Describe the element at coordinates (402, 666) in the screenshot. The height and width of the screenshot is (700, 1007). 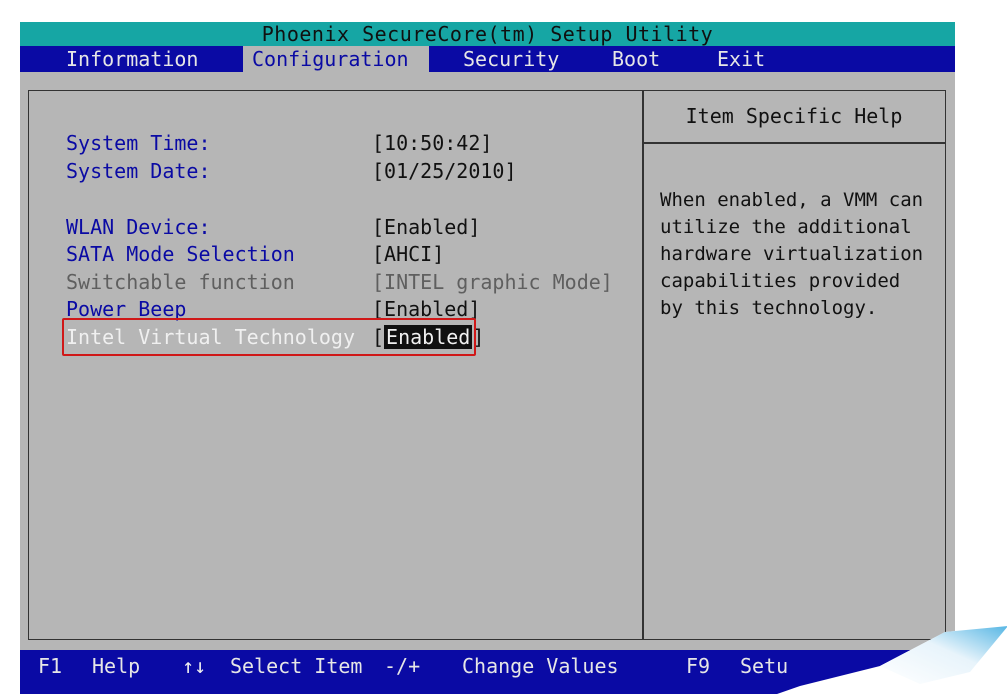
I see `key-plus-minus: -/+` at that location.